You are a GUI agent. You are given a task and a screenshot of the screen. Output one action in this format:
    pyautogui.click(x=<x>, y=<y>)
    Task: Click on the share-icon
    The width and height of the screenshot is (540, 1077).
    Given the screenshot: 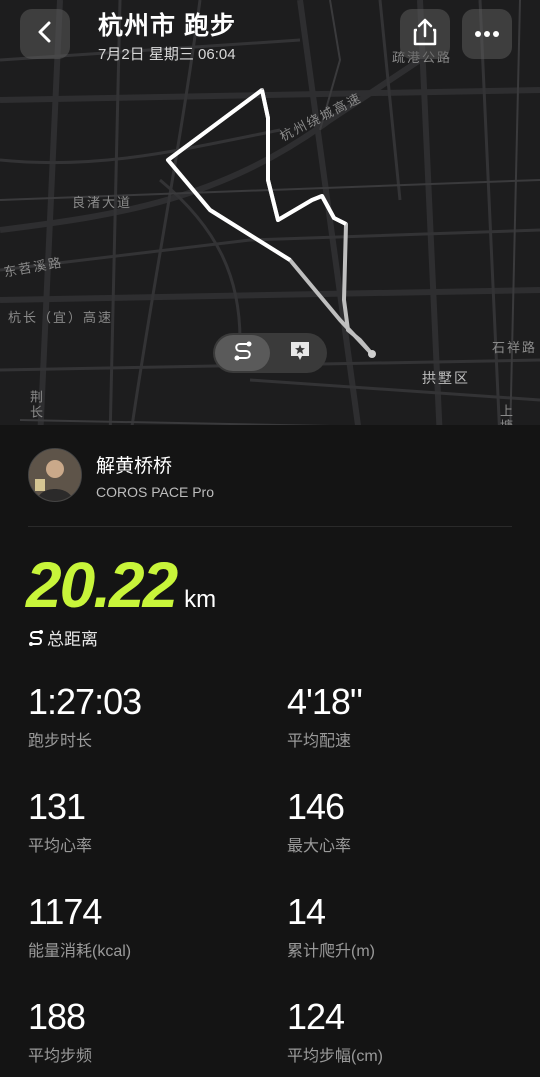 What is the action you would take?
    pyautogui.click(x=425, y=34)
    